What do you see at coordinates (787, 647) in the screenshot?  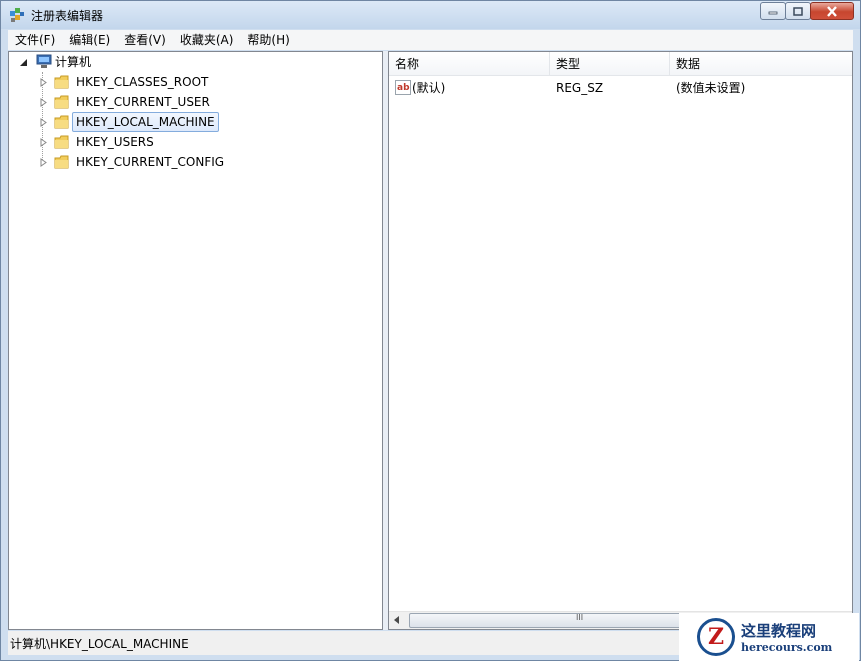 I see `watermark-text-en: herecours.com` at bounding box center [787, 647].